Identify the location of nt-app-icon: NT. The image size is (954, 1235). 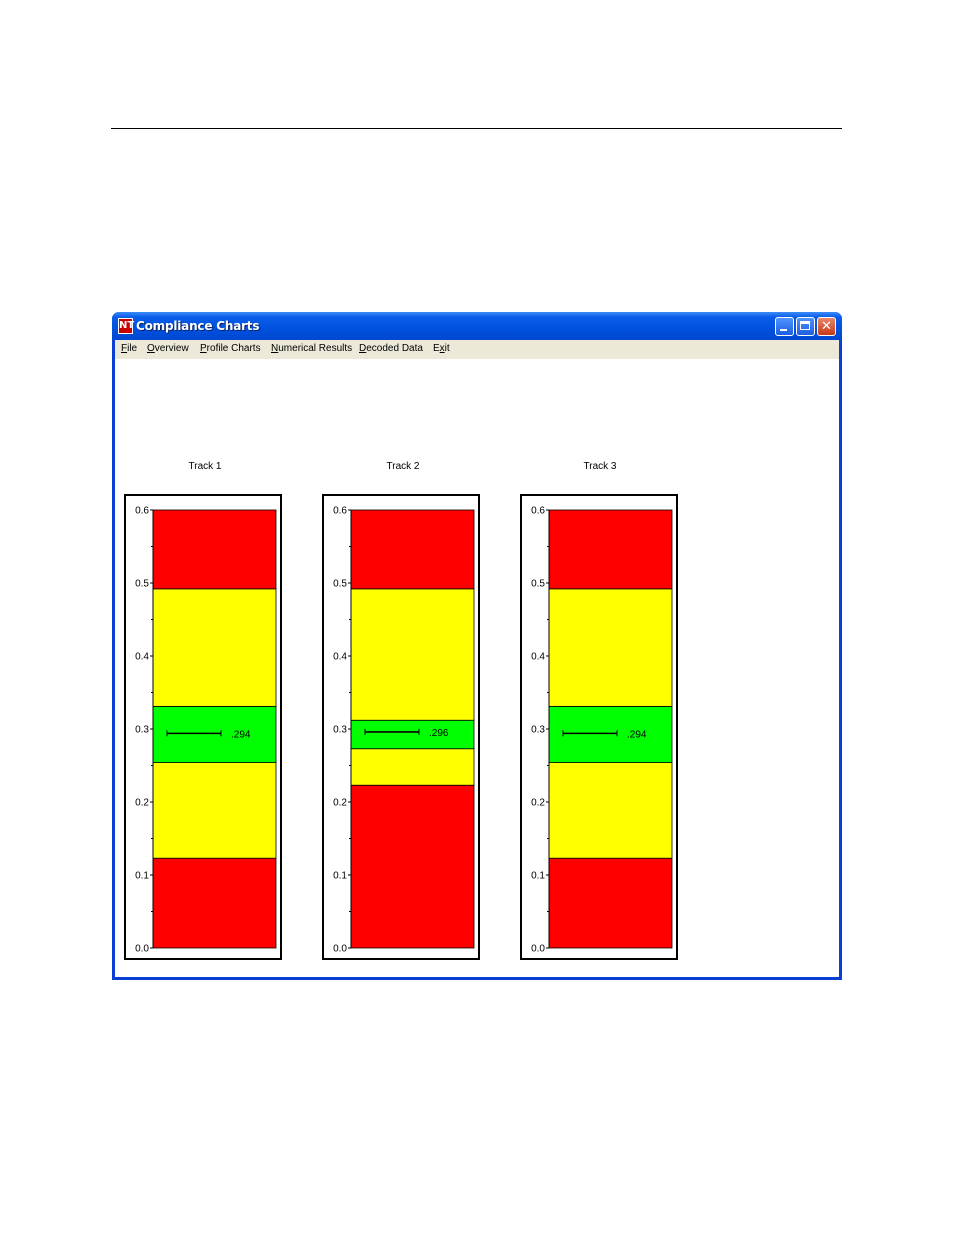
(126, 326).